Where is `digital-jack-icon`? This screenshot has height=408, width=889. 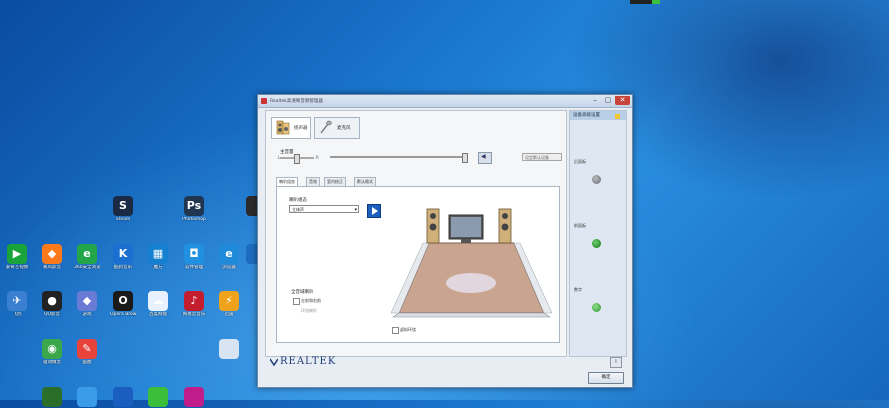 digital-jack-icon is located at coordinates (596, 307).